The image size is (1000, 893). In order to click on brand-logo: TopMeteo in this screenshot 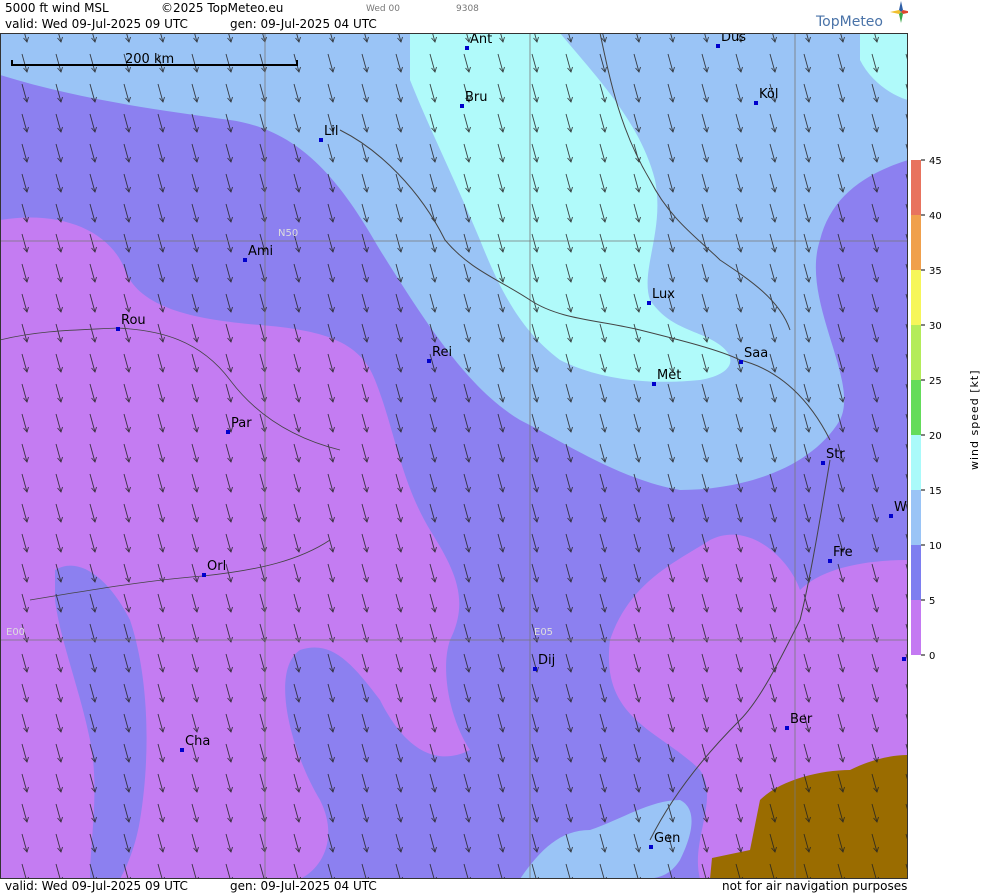, I will do `click(849, 22)`.